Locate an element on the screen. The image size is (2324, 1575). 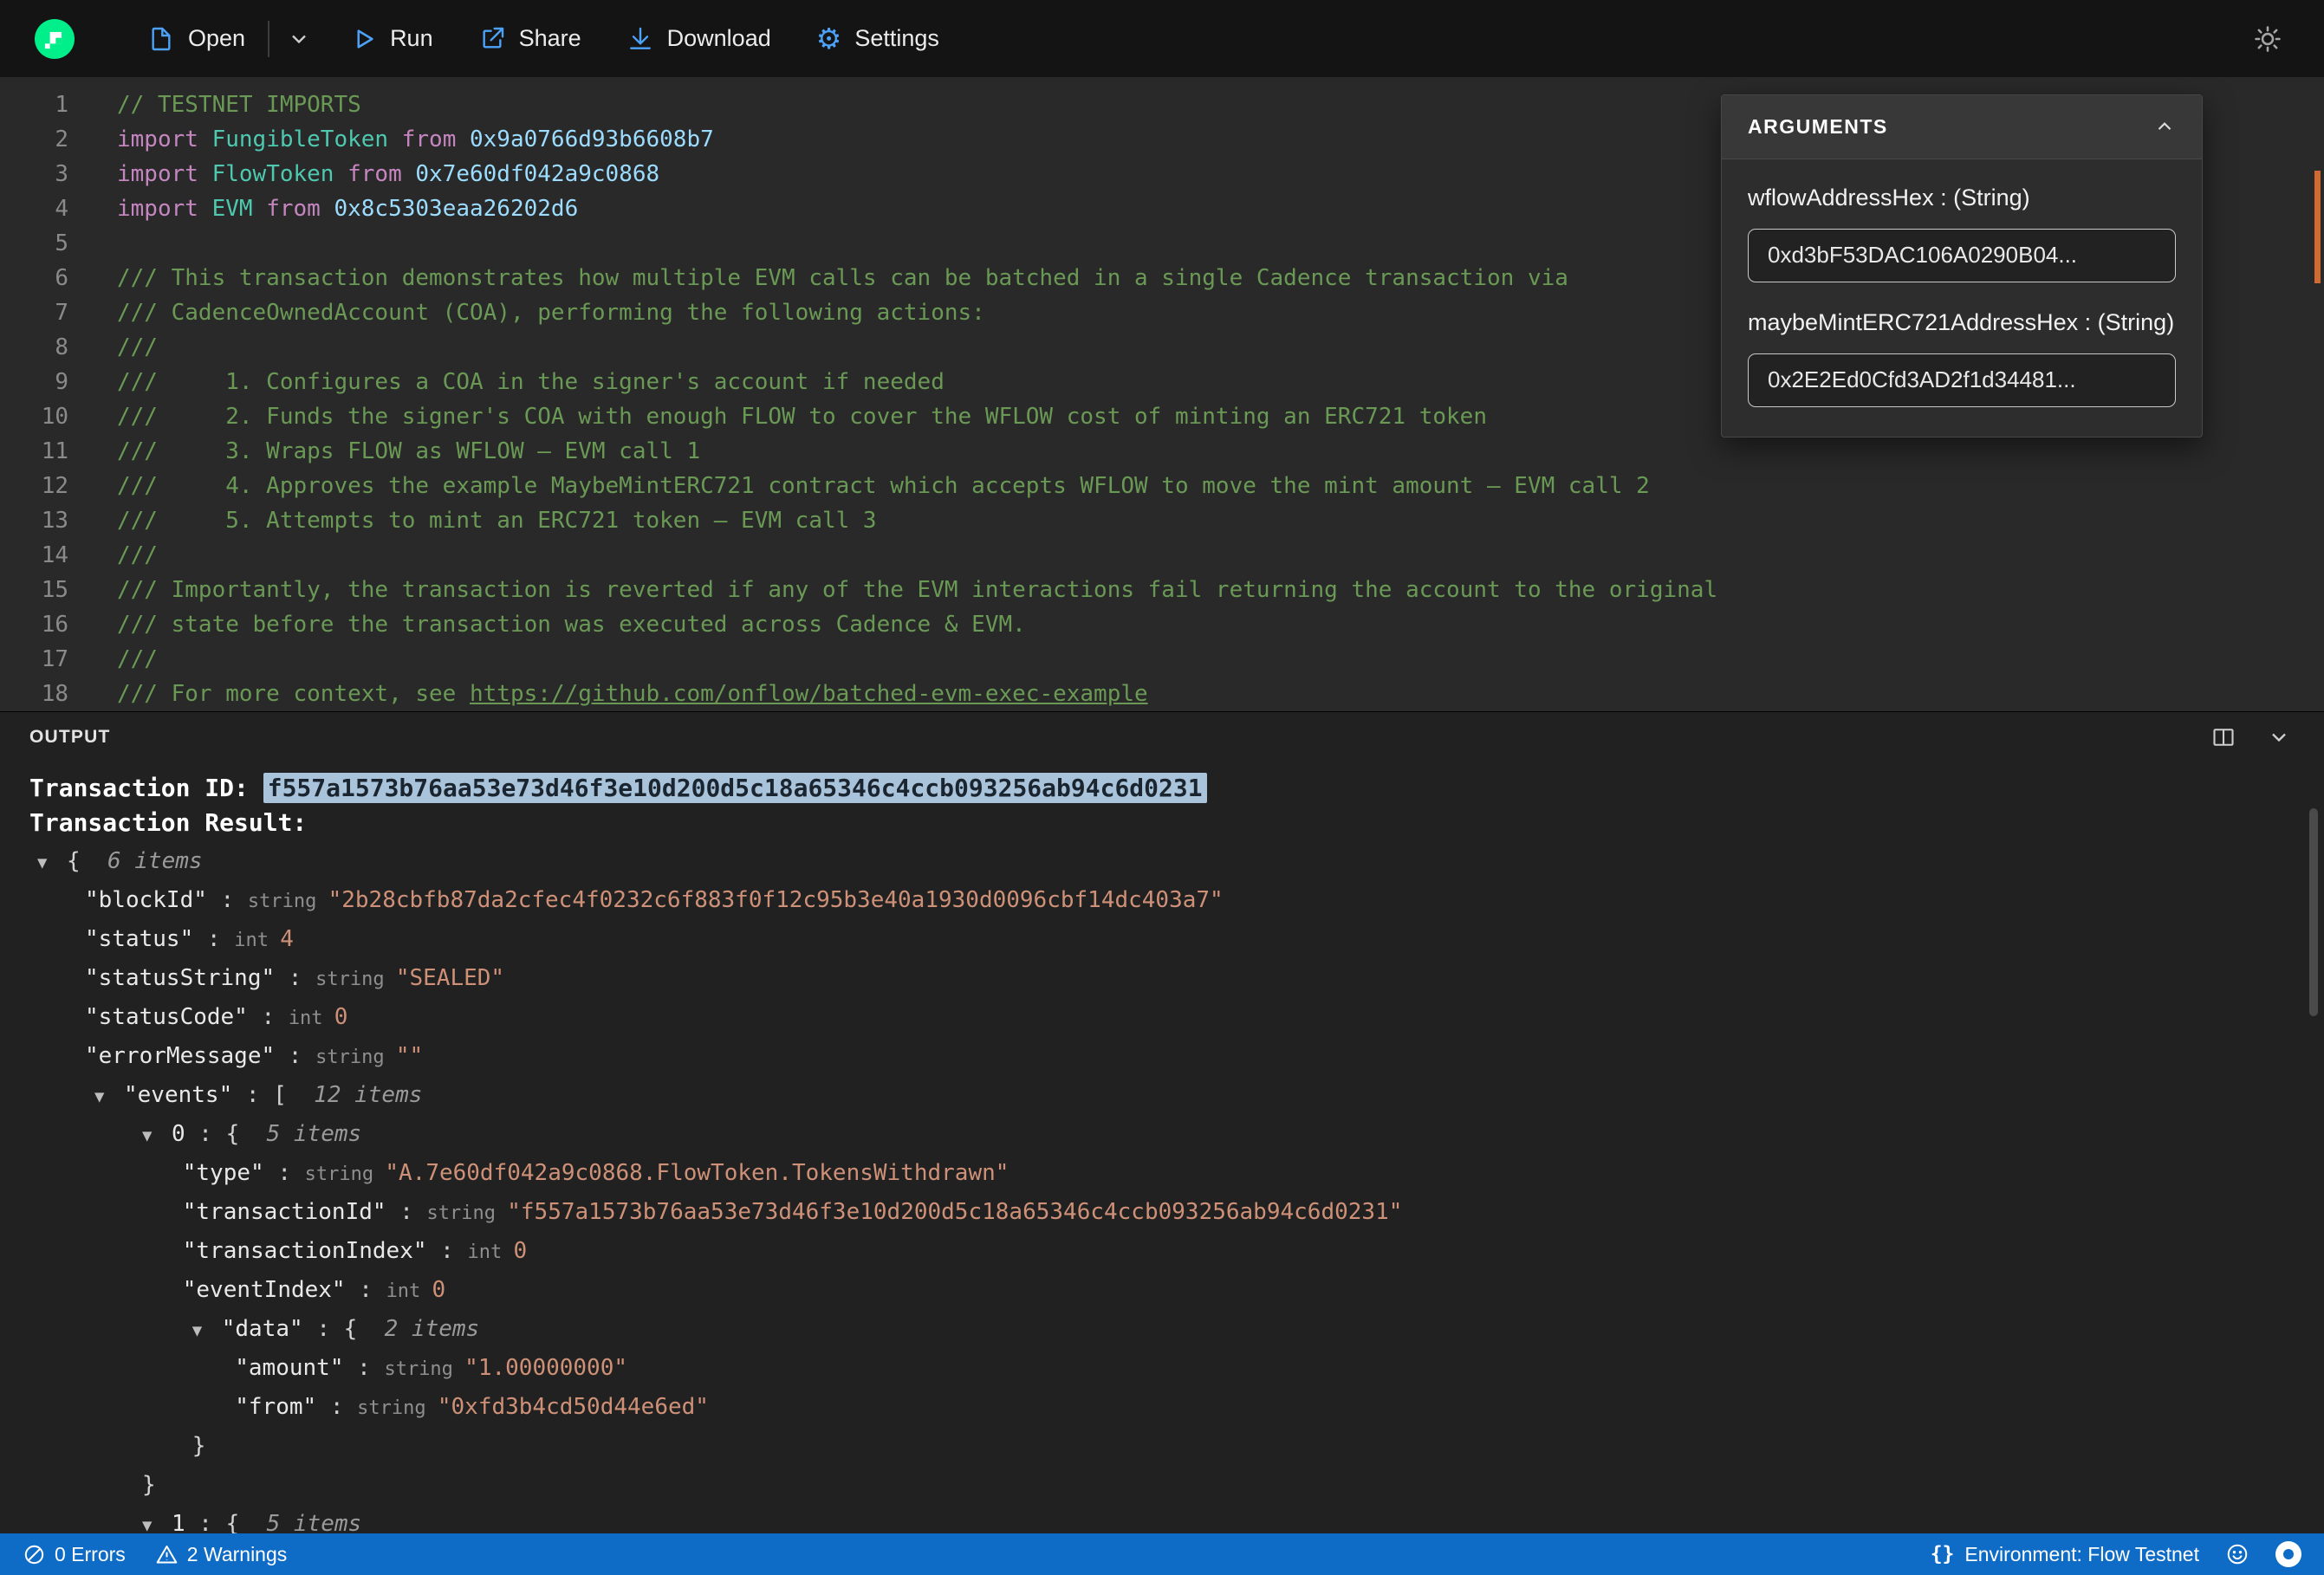
overview-ruler-warning-mark is located at coordinates (2317, 227).